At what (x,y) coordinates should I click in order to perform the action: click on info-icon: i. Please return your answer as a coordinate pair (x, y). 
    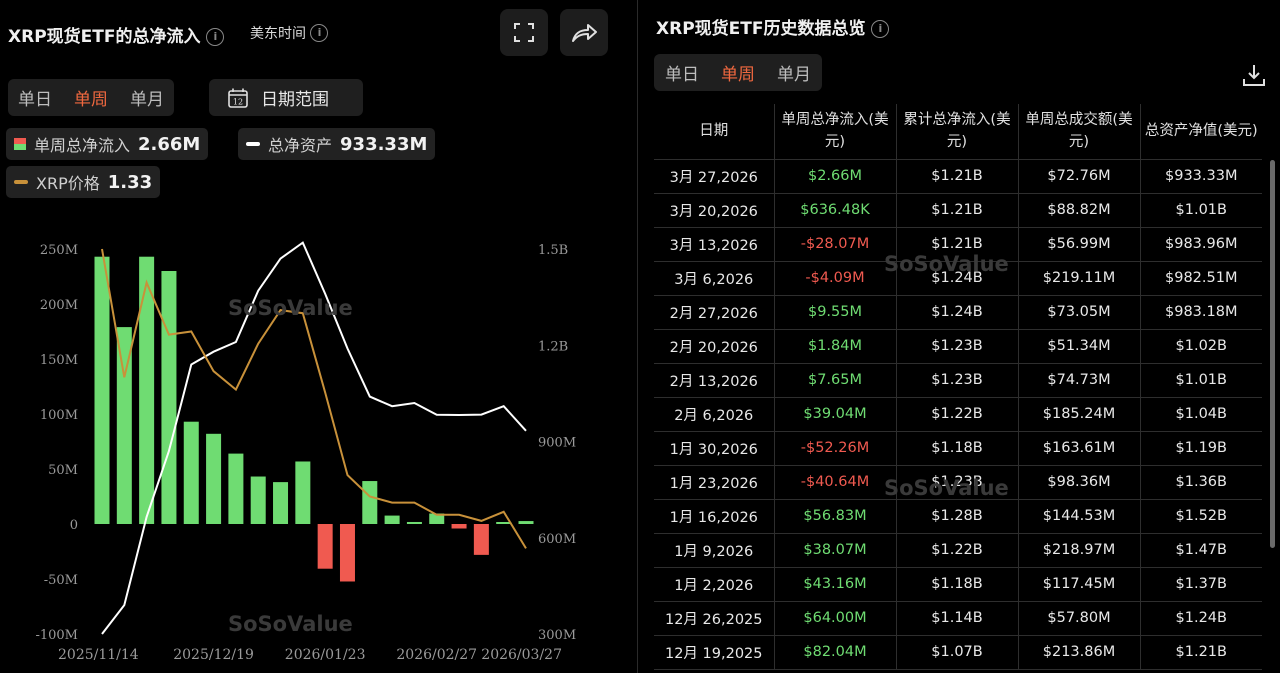
    Looking at the image, I should click on (880, 29).